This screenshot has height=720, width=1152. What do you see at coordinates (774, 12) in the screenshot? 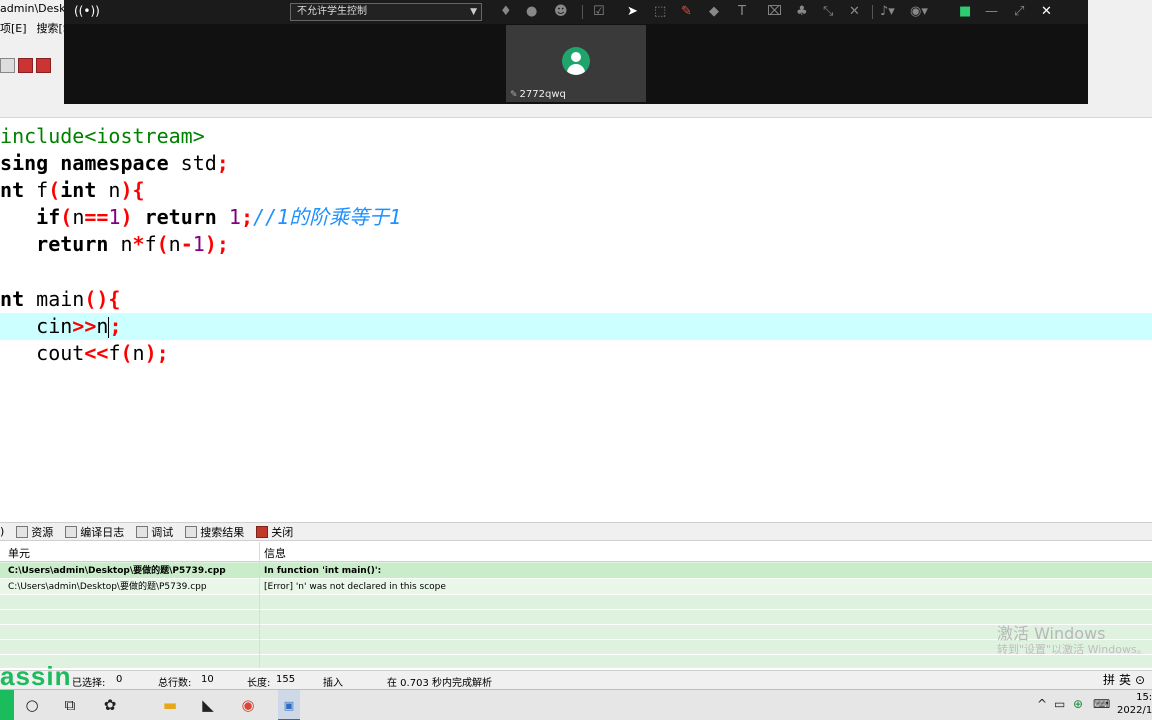
I see `trash-icon: ⌧` at bounding box center [774, 12].